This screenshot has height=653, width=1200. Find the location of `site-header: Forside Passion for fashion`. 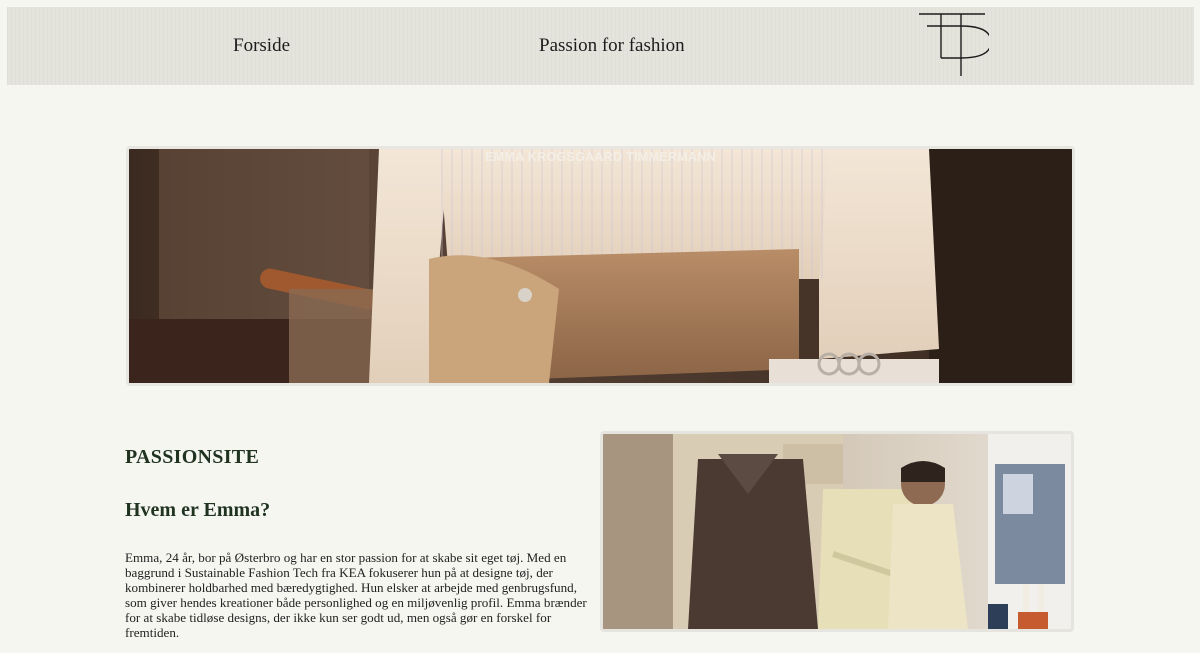

site-header: Forside Passion for fashion is located at coordinates (600, 46).